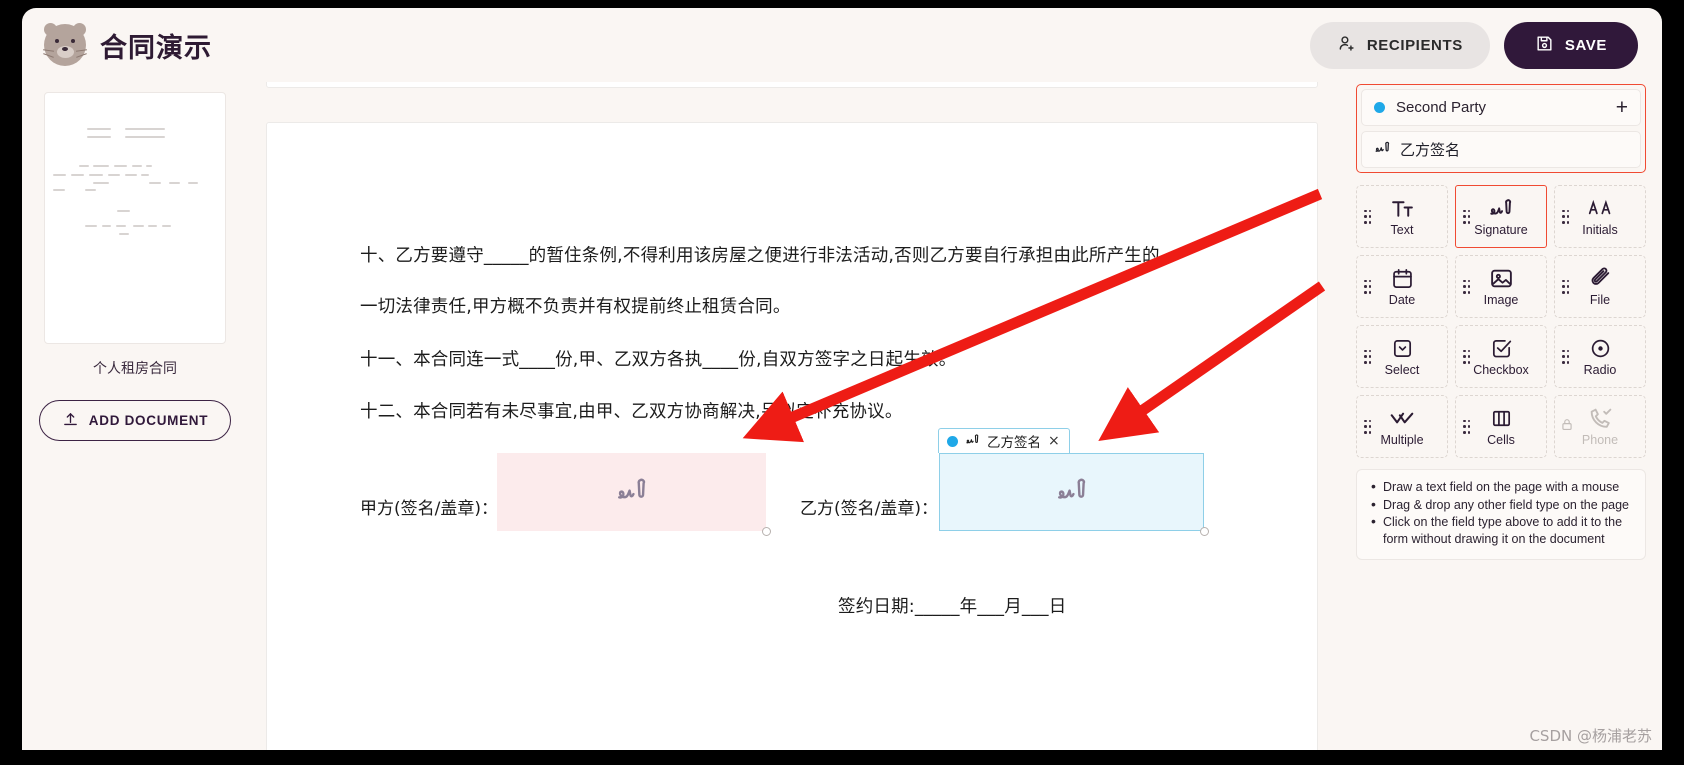 The height and width of the screenshot is (765, 1684). What do you see at coordinates (1622, 107) in the screenshot?
I see `add-field-button: +` at bounding box center [1622, 107].